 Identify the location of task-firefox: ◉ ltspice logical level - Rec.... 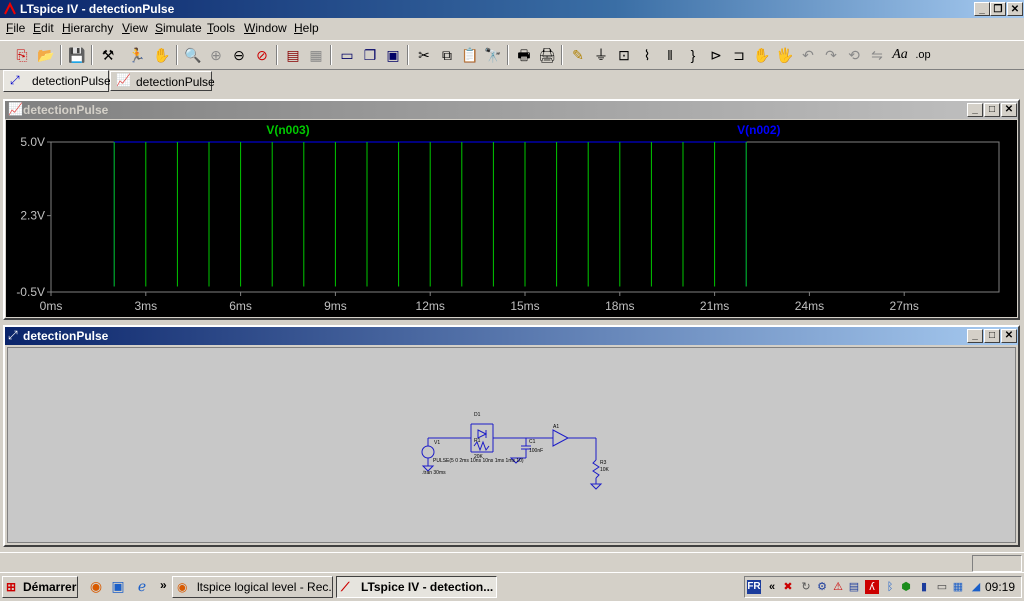
(252, 587).